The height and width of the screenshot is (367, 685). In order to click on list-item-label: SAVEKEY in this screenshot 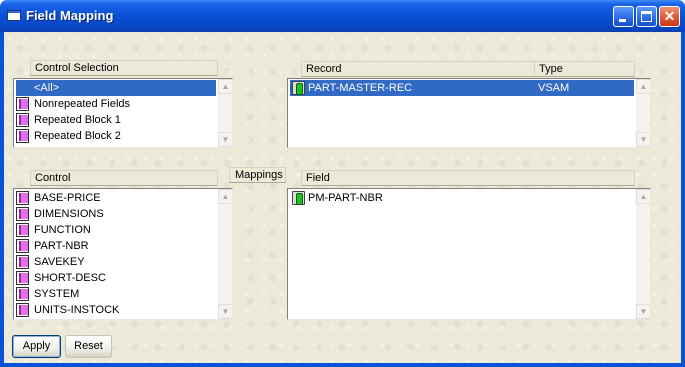, I will do `click(59, 262)`.